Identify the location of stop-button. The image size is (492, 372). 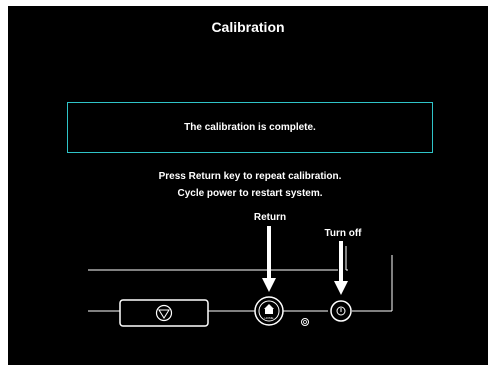
(164, 313).